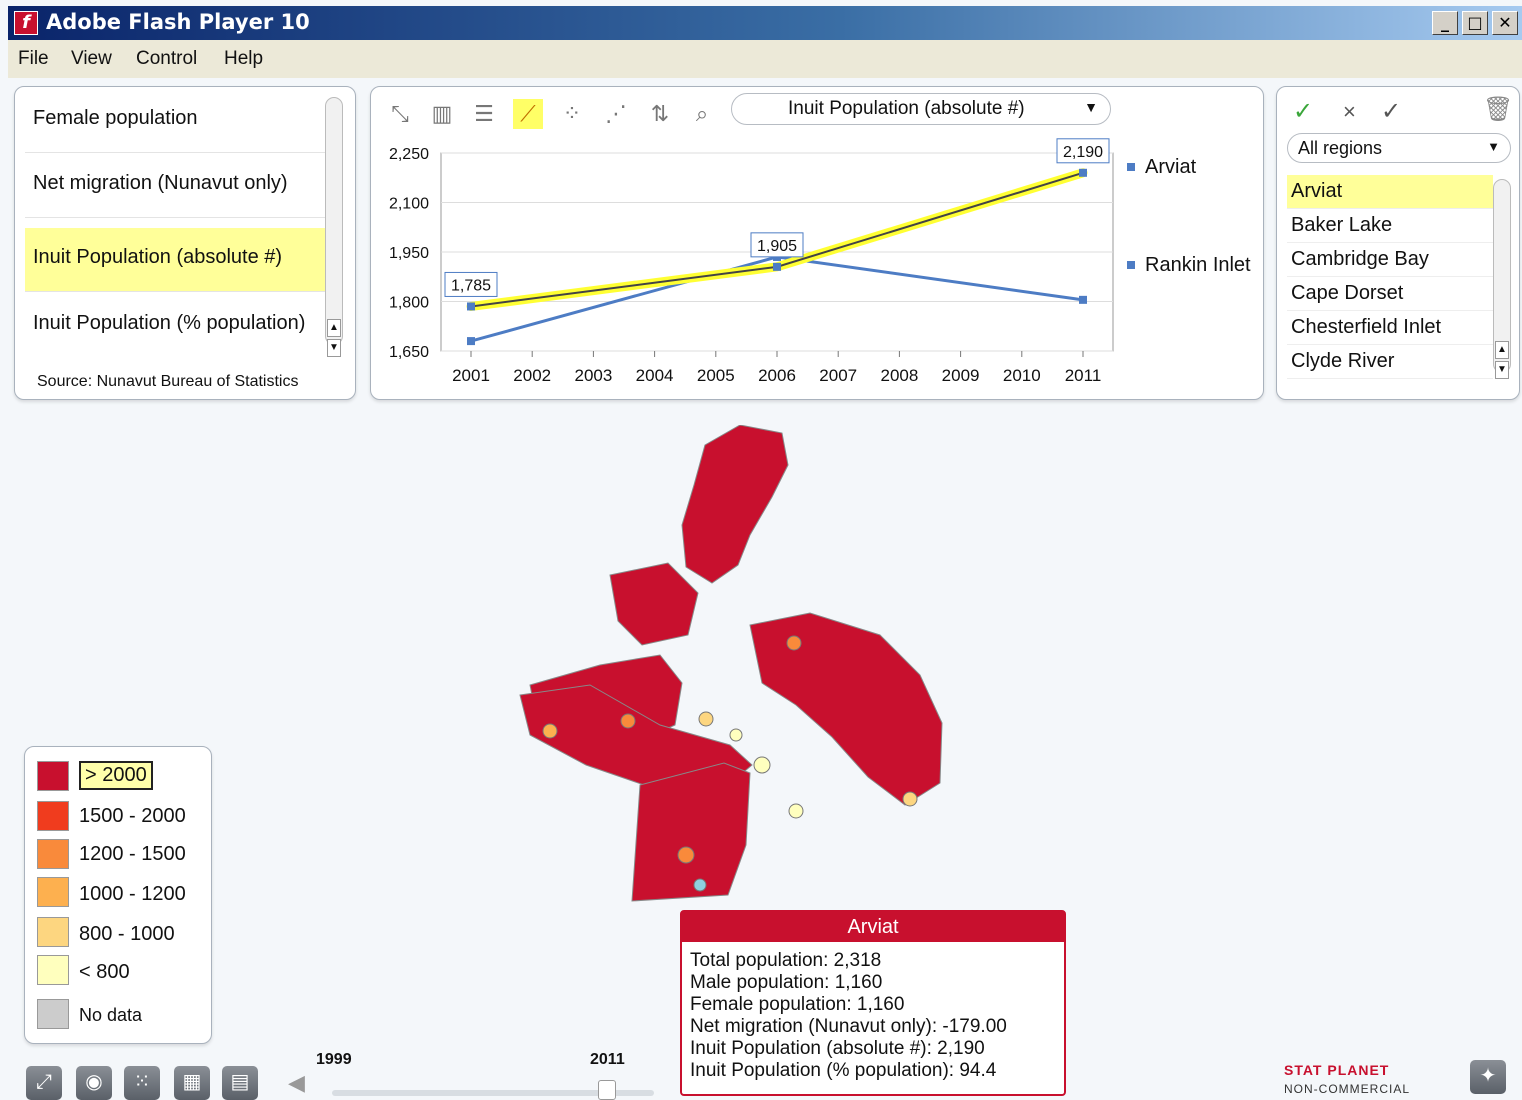 Image resolution: width=1522 pixels, height=1100 pixels. What do you see at coordinates (296, 1083) in the screenshot?
I see `timeline-play-back-icon: ◀` at bounding box center [296, 1083].